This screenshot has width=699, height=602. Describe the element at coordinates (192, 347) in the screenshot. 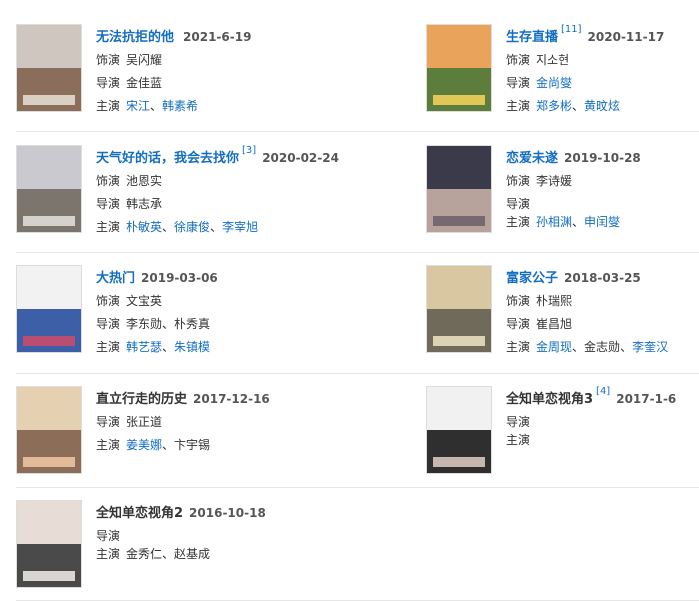

I see `cast-link: 朱镇模` at that location.